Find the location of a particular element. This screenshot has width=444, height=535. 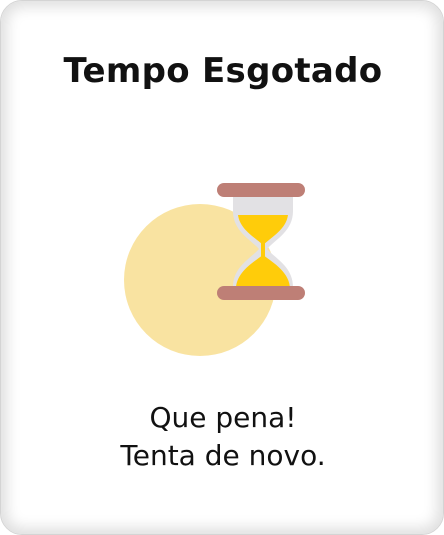

hourglass-bottom-cap is located at coordinates (261, 293).